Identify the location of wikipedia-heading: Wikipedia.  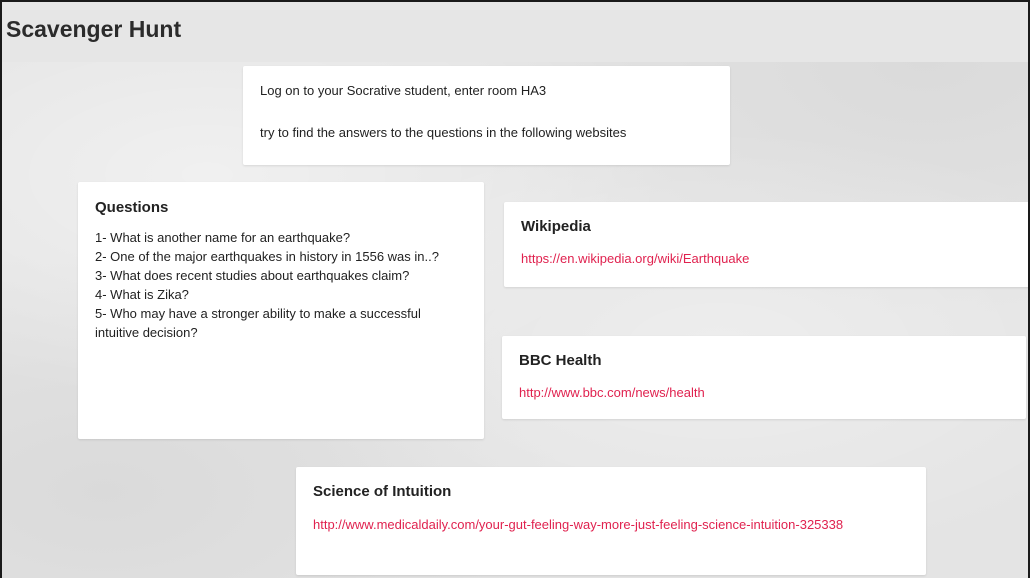
(556, 226).